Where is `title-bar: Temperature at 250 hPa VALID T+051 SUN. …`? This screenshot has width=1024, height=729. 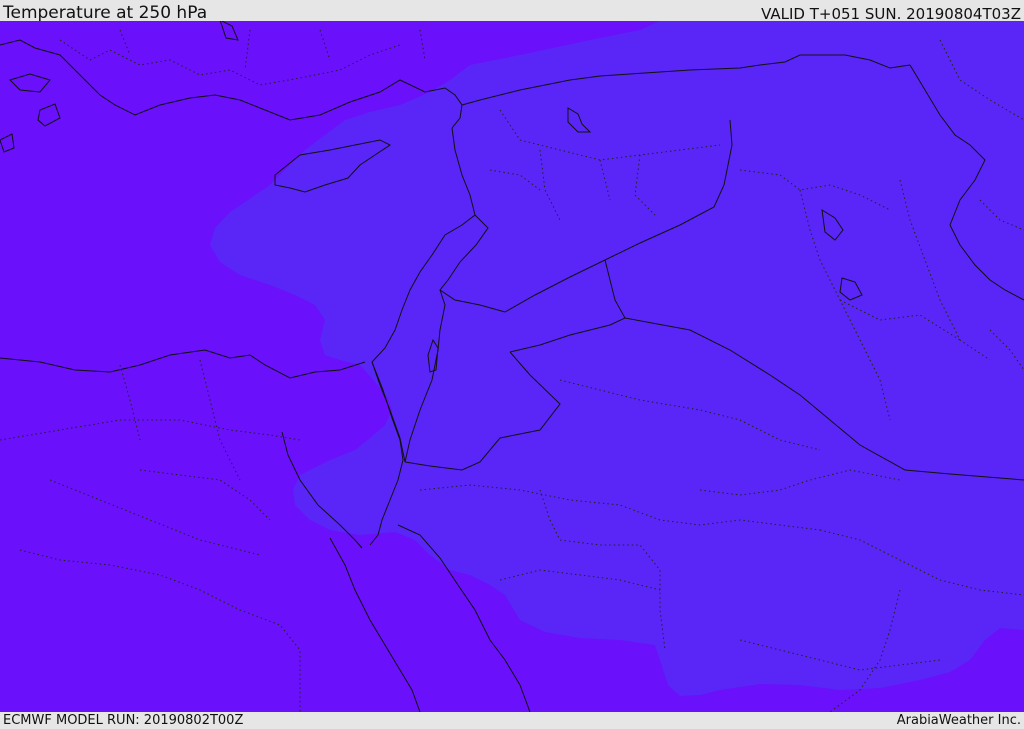
title-bar: Temperature at 250 hPa VALID T+051 SUN. … is located at coordinates (512, 11).